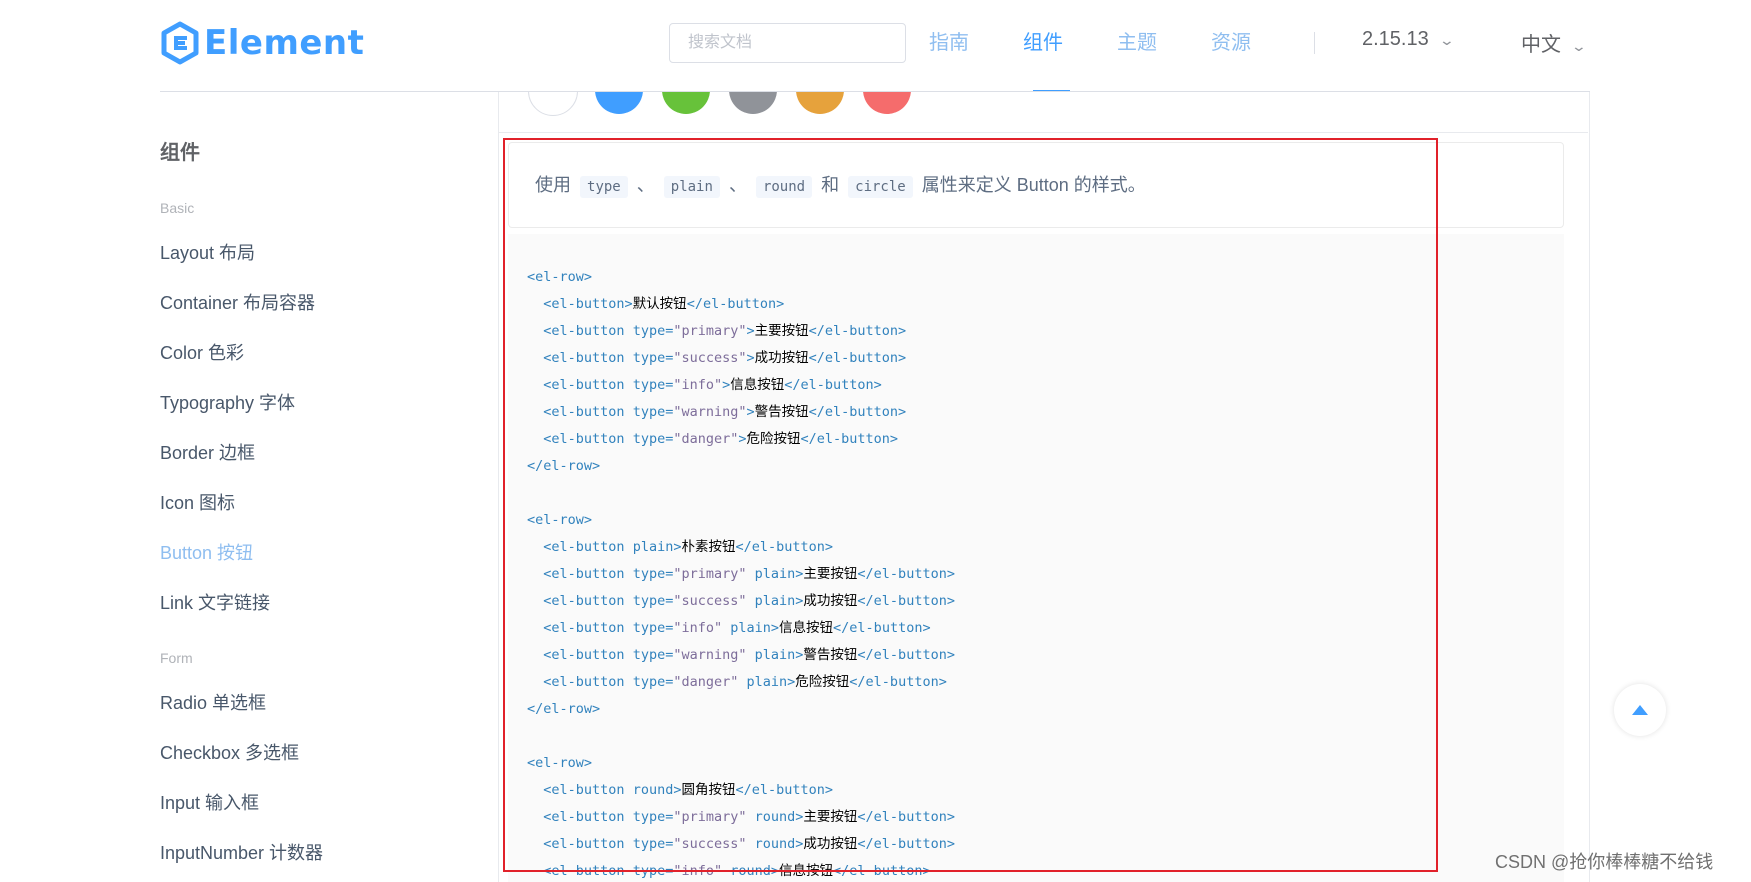  What do you see at coordinates (1541, 45) in the screenshot?
I see `language-label: 中文` at bounding box center [1541, 45].